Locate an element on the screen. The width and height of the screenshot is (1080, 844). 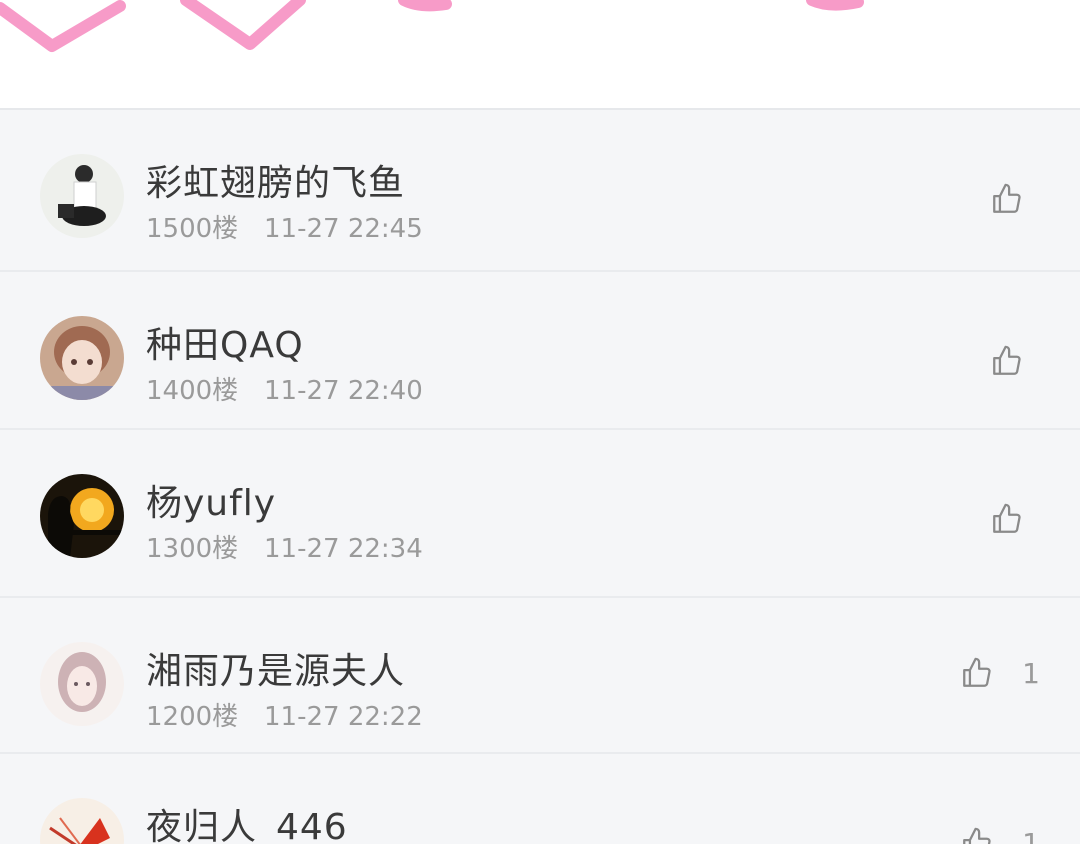
avatar-red-illustration is located at coordinates (82, 821).